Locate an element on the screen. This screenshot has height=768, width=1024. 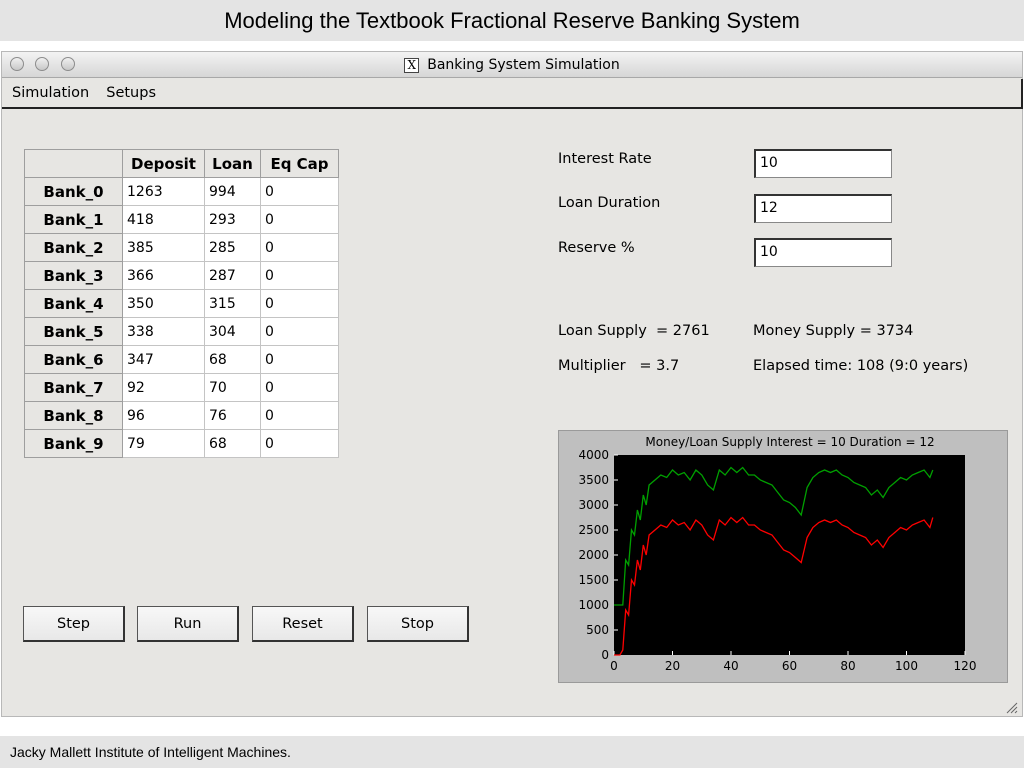
deposit-cell: 350 is located at coordinates (163, 303).